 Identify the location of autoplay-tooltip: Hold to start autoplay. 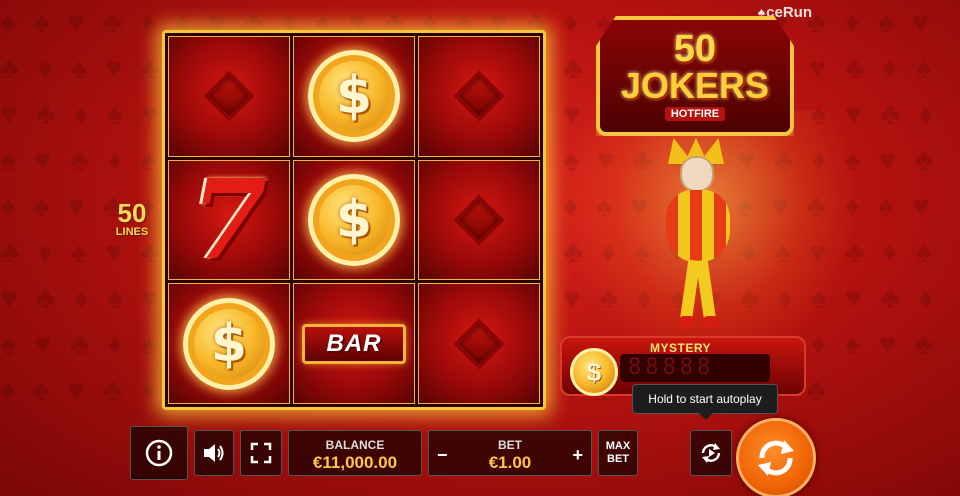
(705, 402).